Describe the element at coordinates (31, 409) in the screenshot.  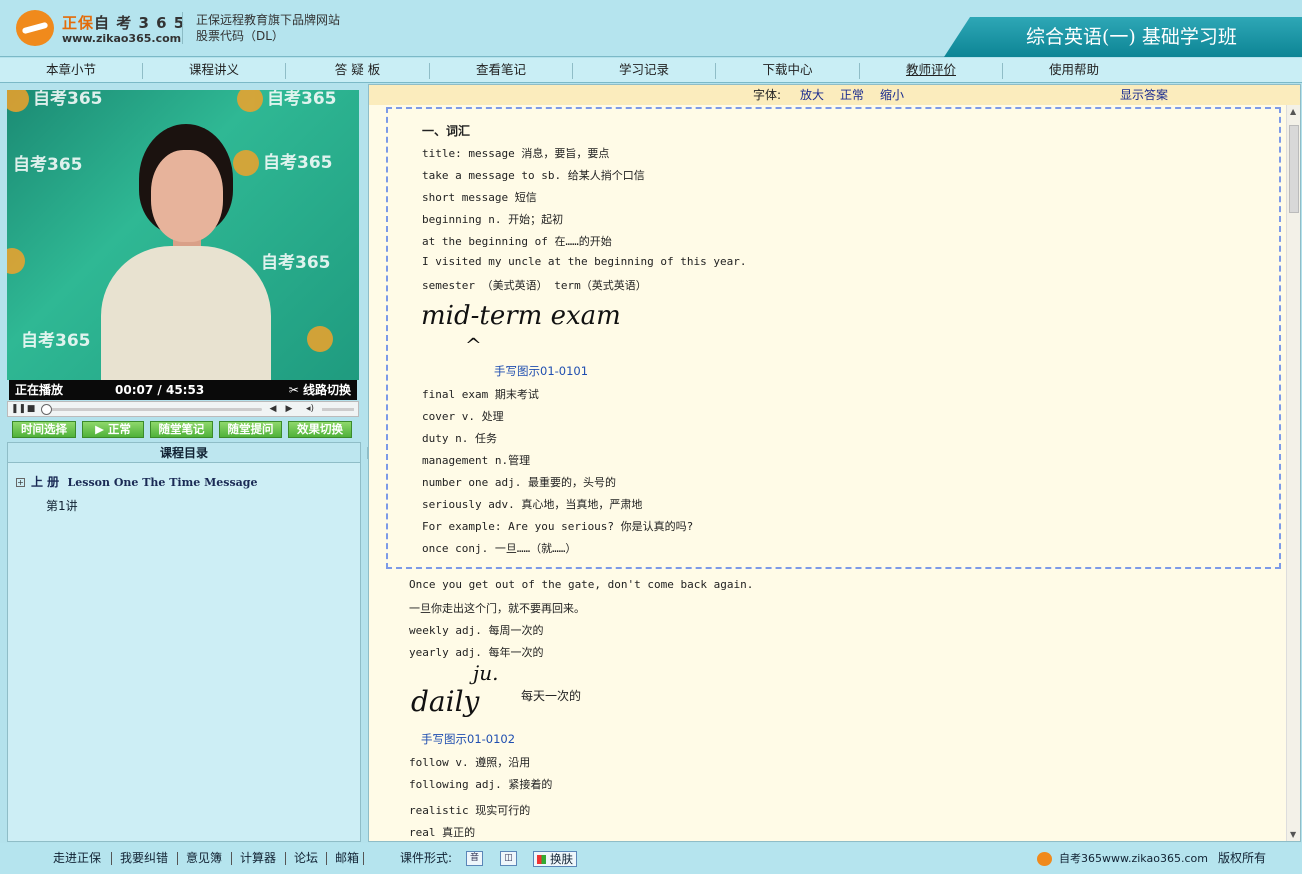
I see `stop-icon: ■` at that location.